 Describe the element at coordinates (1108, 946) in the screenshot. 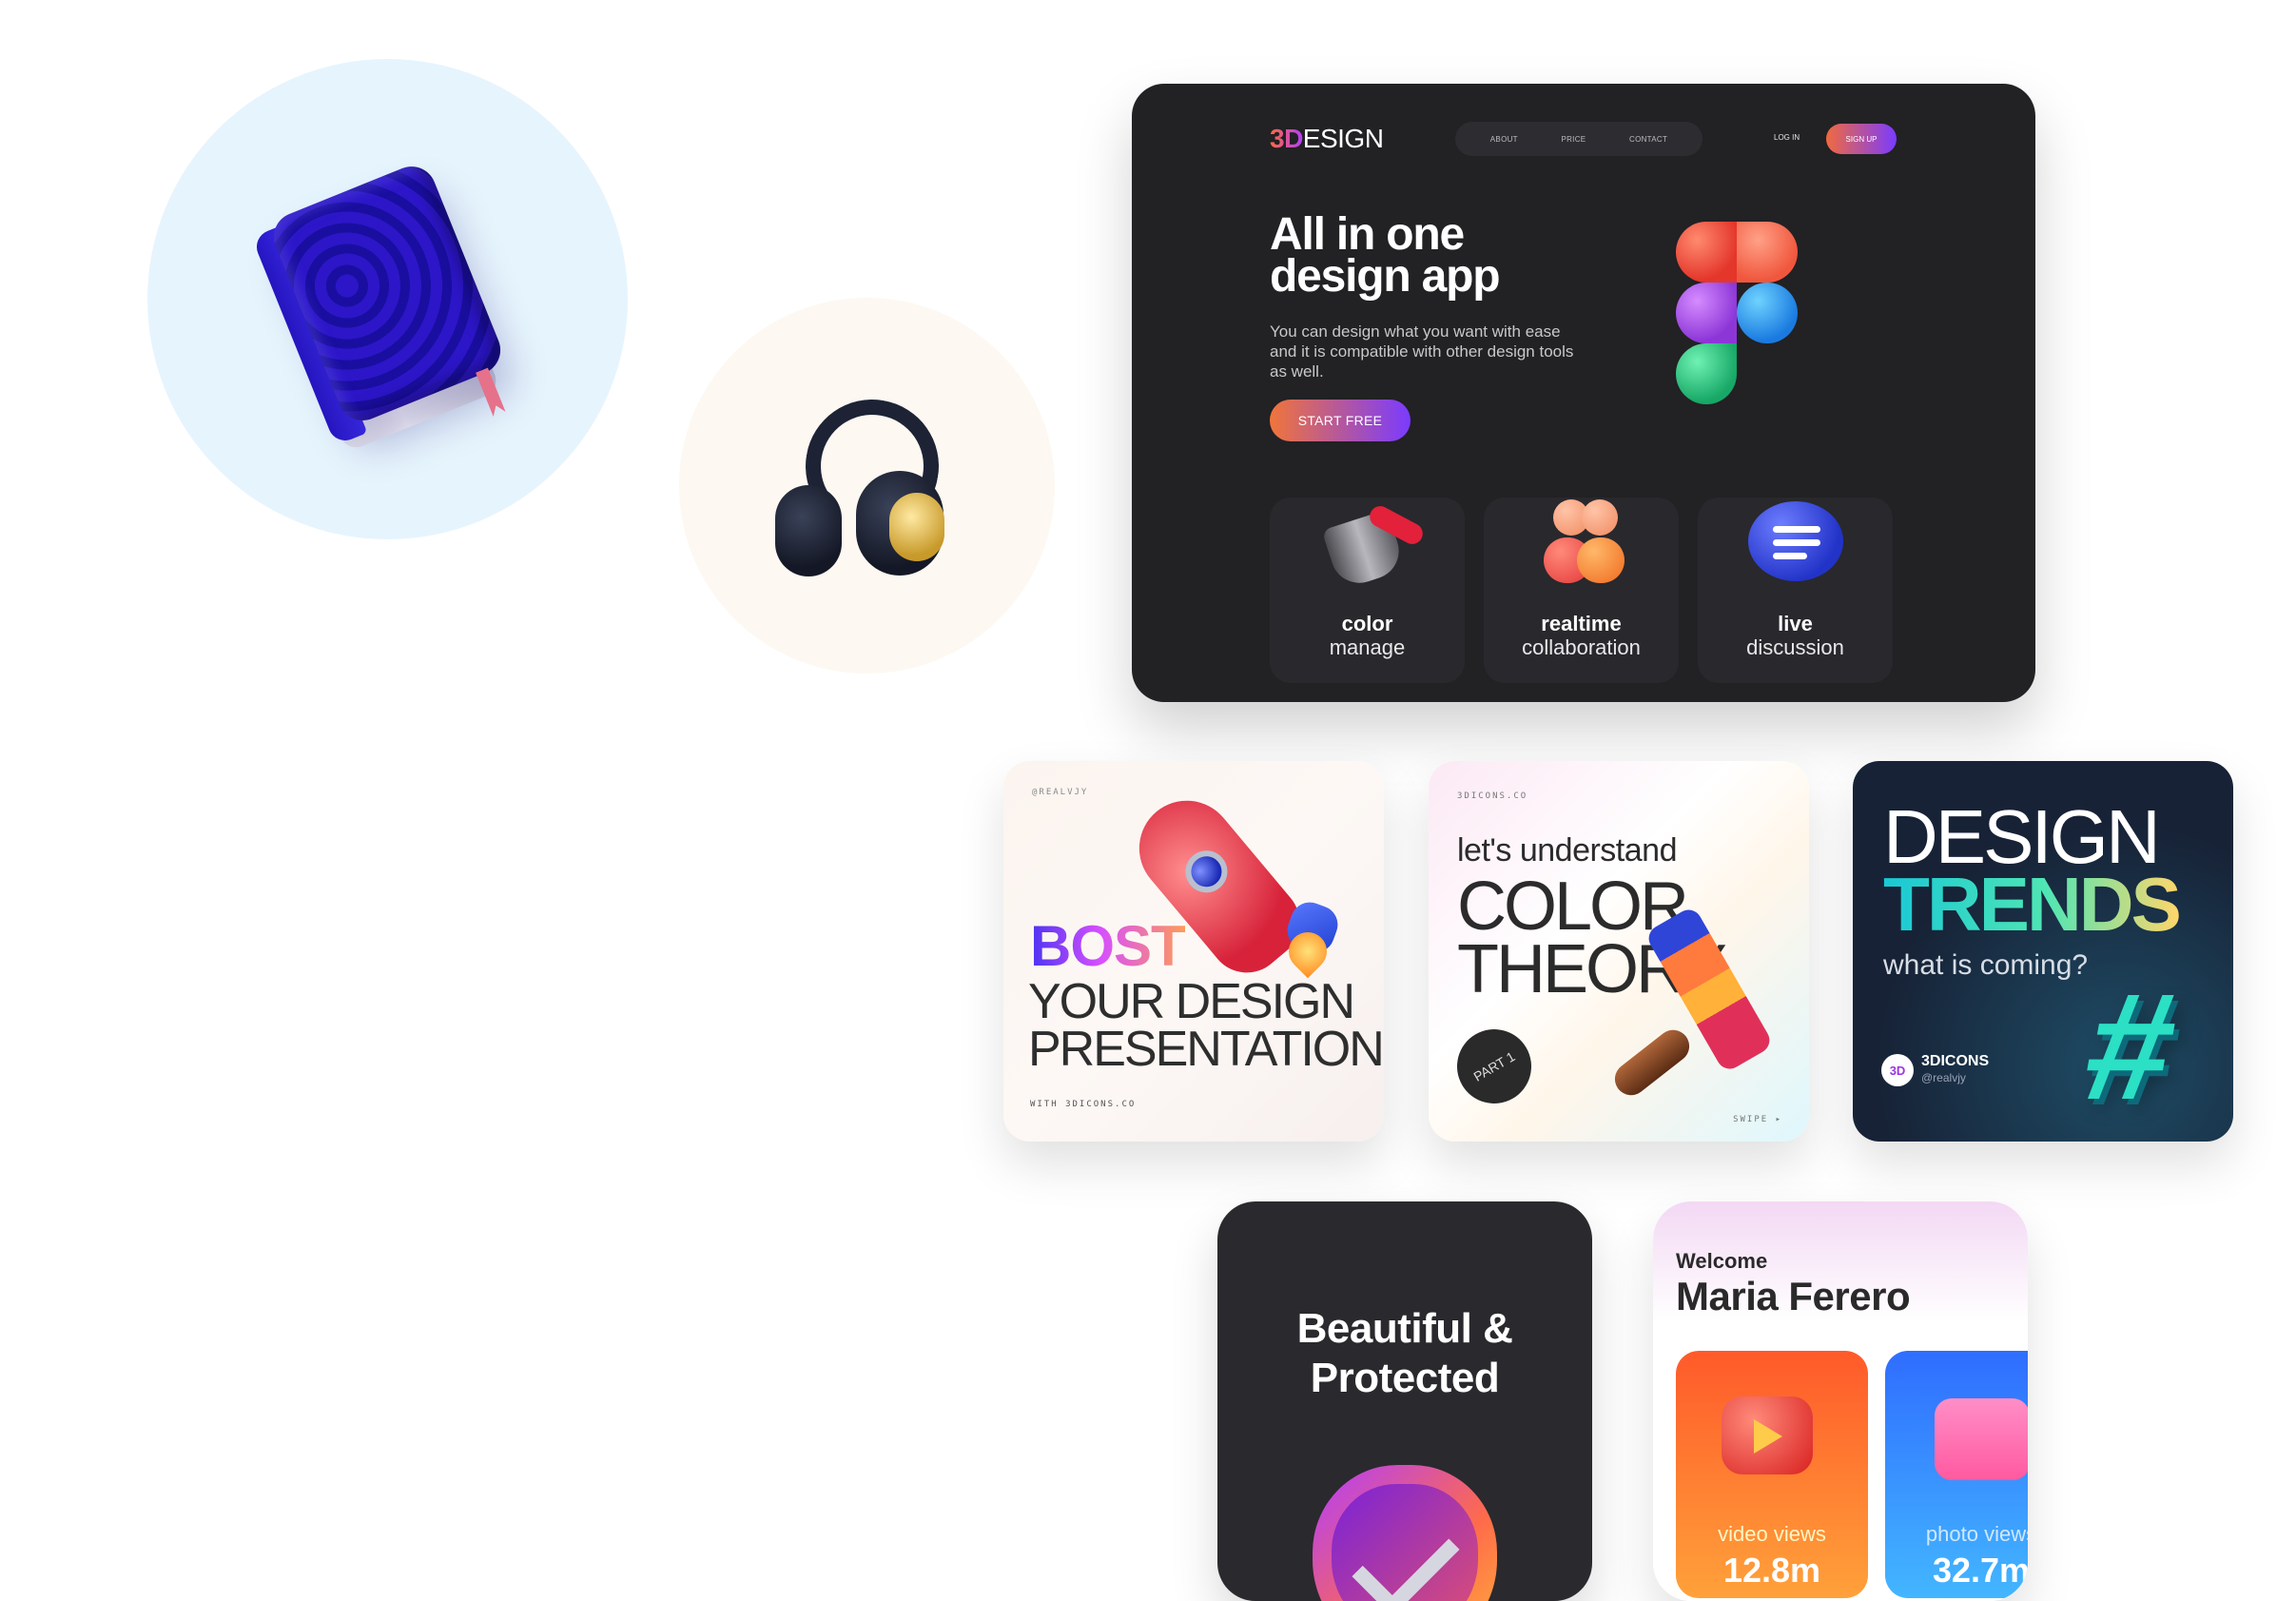

I see `poster-headline-gradient: BOST` at that location.